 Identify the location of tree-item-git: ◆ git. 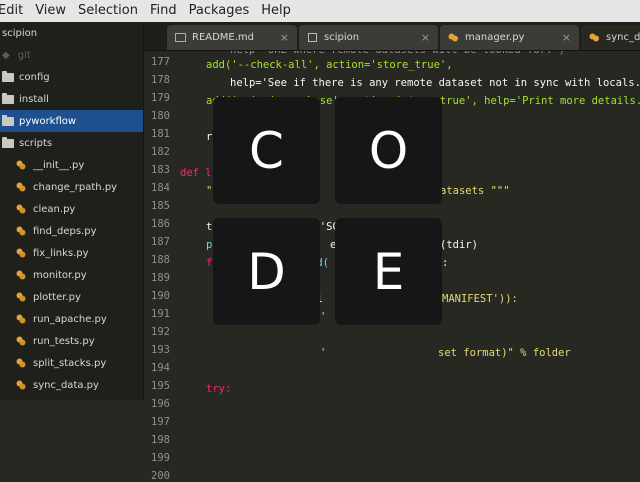
(71, 55).